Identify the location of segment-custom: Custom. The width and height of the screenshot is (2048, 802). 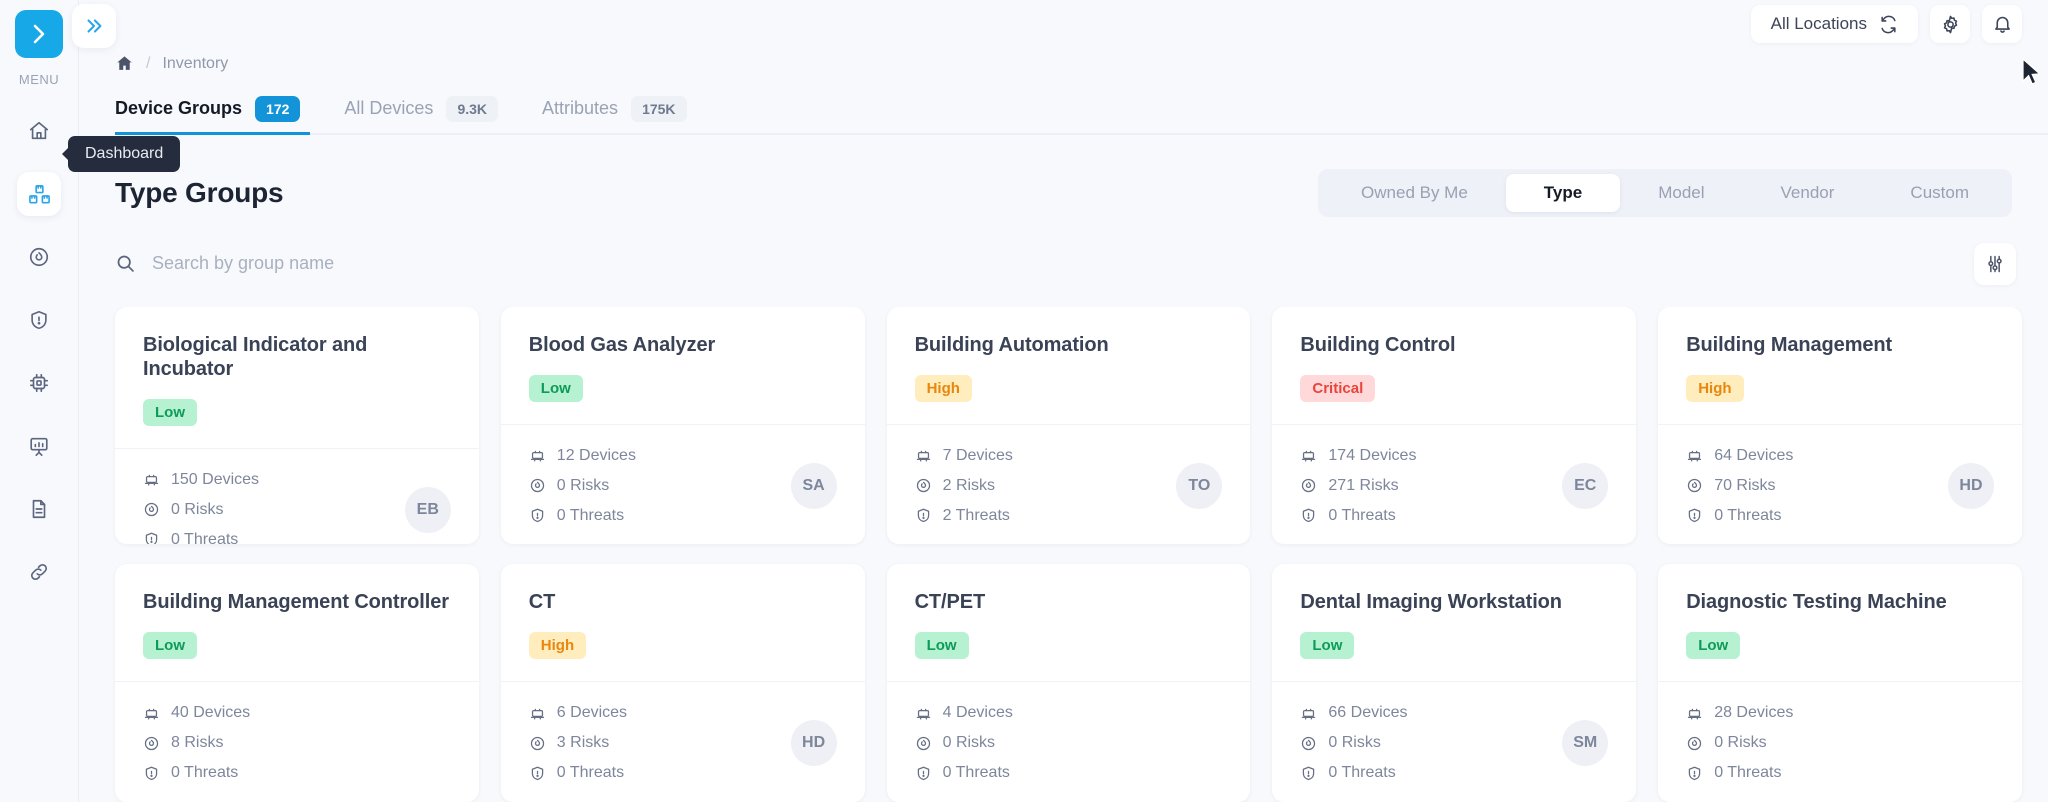
(1939, 193).